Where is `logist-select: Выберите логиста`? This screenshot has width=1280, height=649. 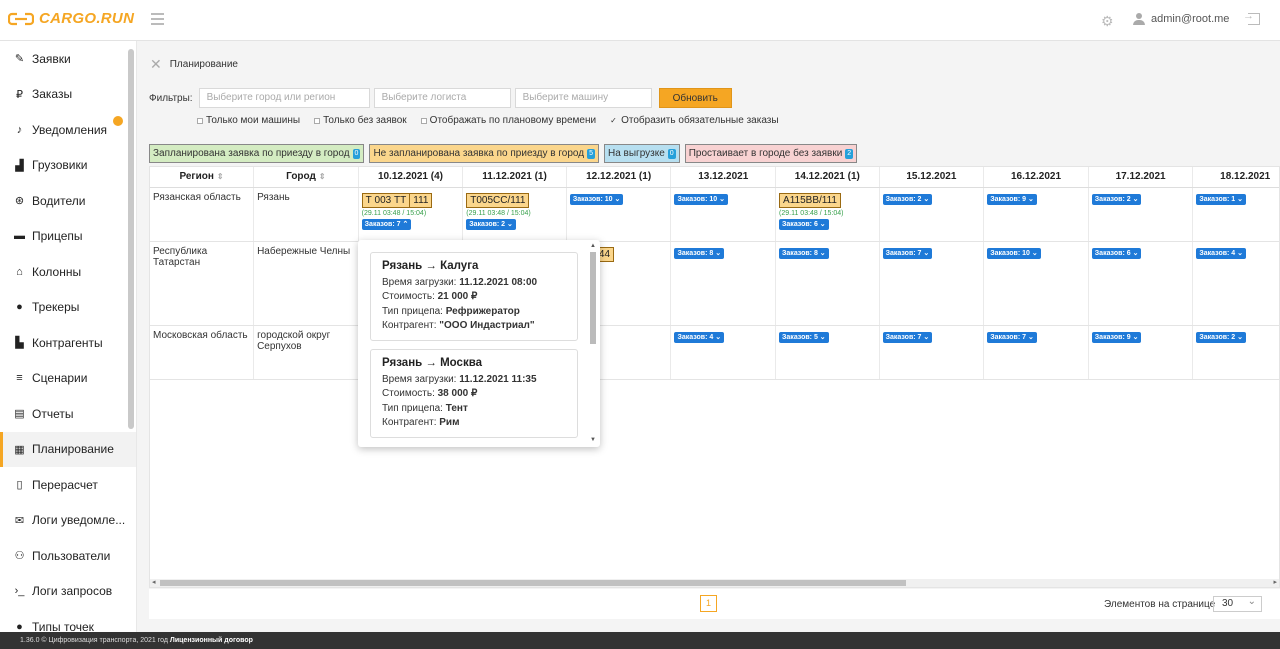 logist-select: Выберите логиста is located at coordinates (442, 98).